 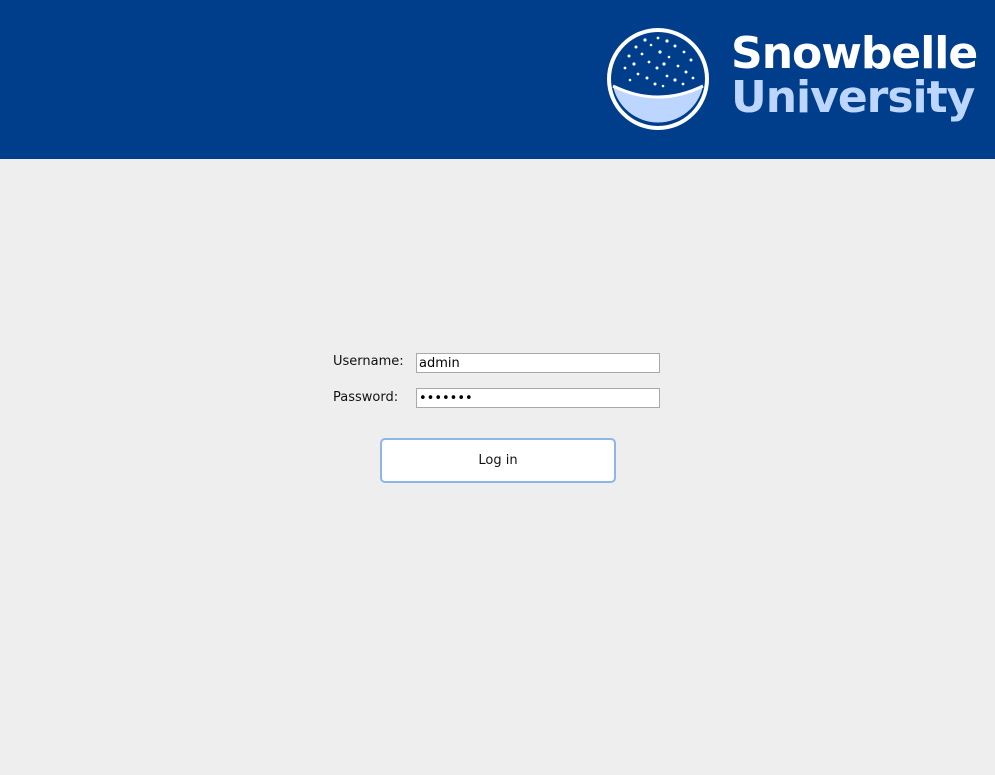 I want to click on password-field, so click(x=538, y=398).